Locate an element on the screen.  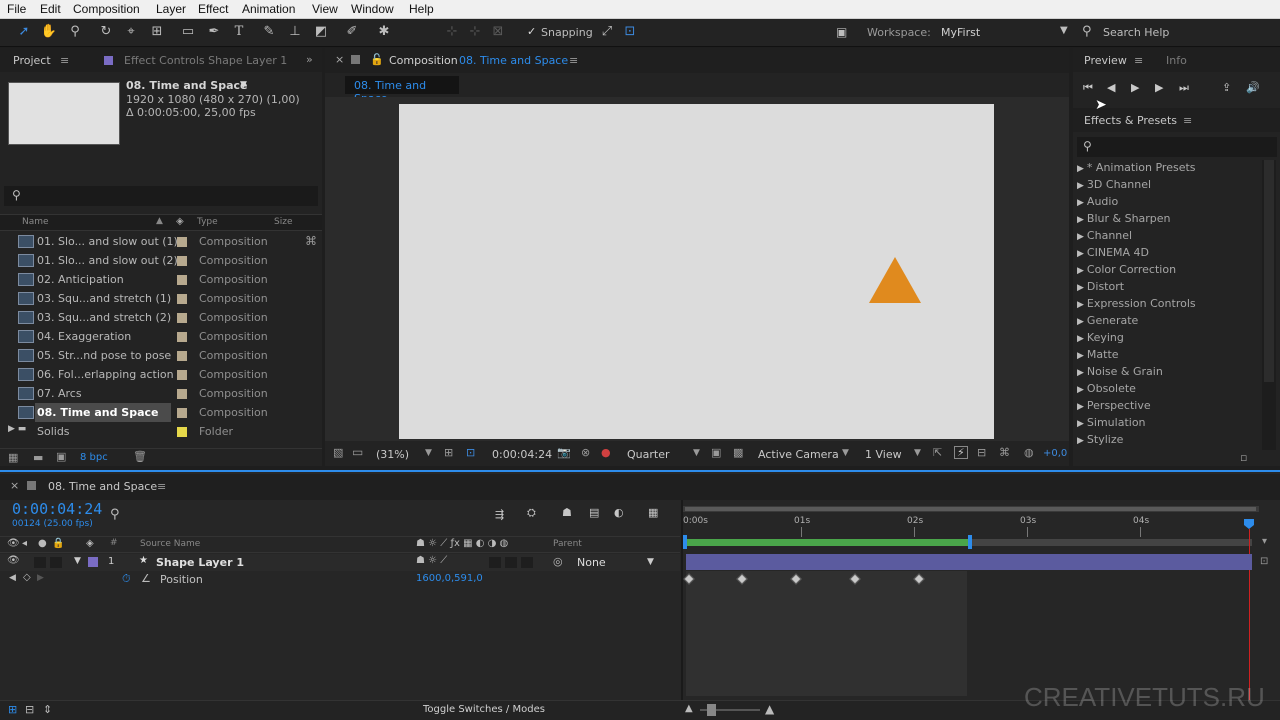
effects-category: ▶ CINEMA 4D is located at coordinates (1113, 252).